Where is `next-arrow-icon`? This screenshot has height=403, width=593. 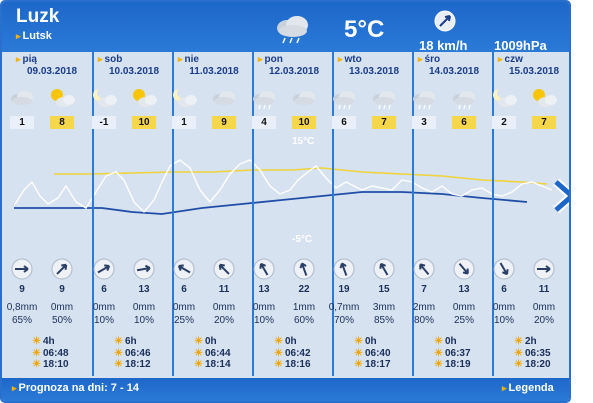
next-arrow-icon is located at coordinates (560, 196).